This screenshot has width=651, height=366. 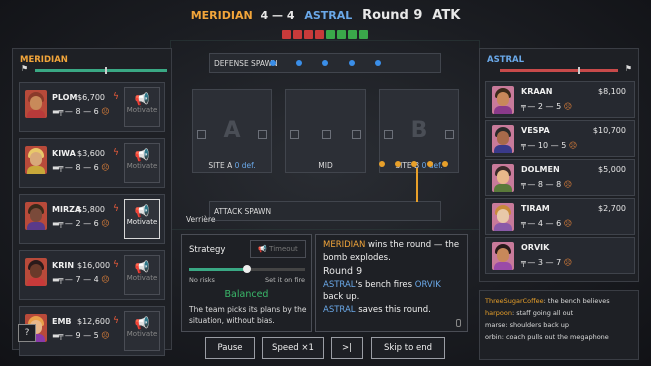 I want to click on round-win-marker, so click(x=352, y=34).